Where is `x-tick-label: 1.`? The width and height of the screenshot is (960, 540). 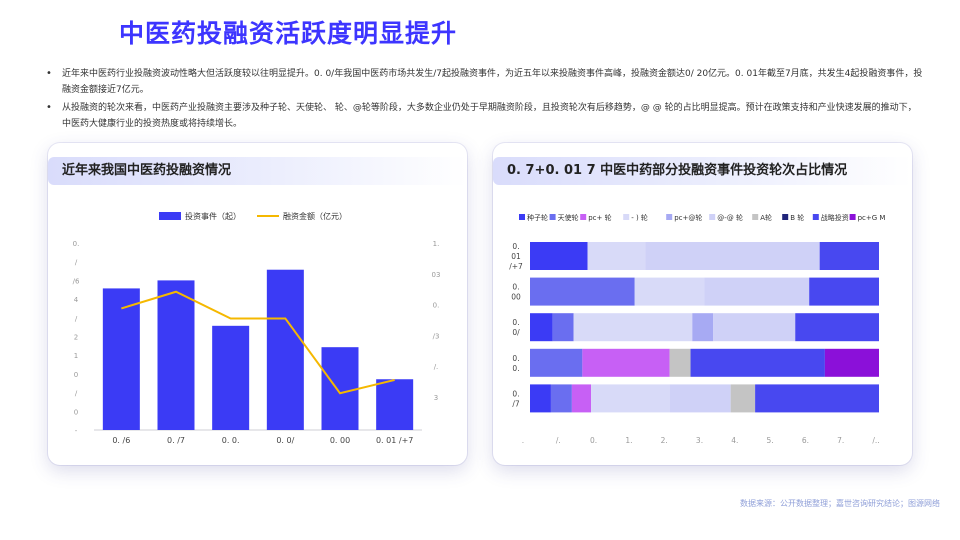 x-tick-label: 1. is located at coordinates (628, 440).